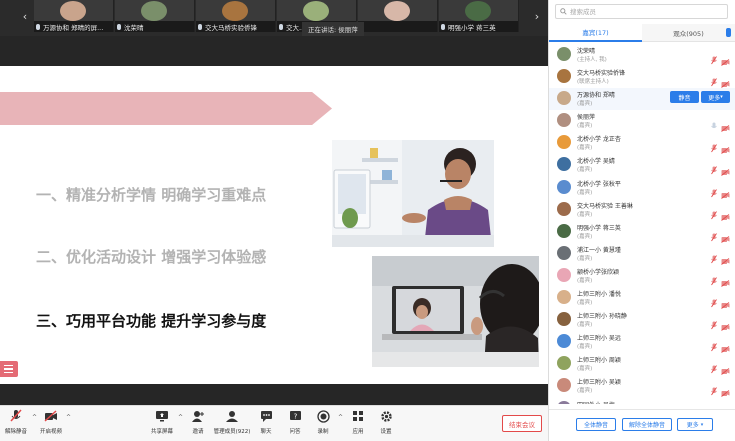 This screenshot has height=441, width=735. What do you see at coordinates (266, 432) in the screenshot?
I see `chat-label: 聊天` at bounding box center [266, 432].